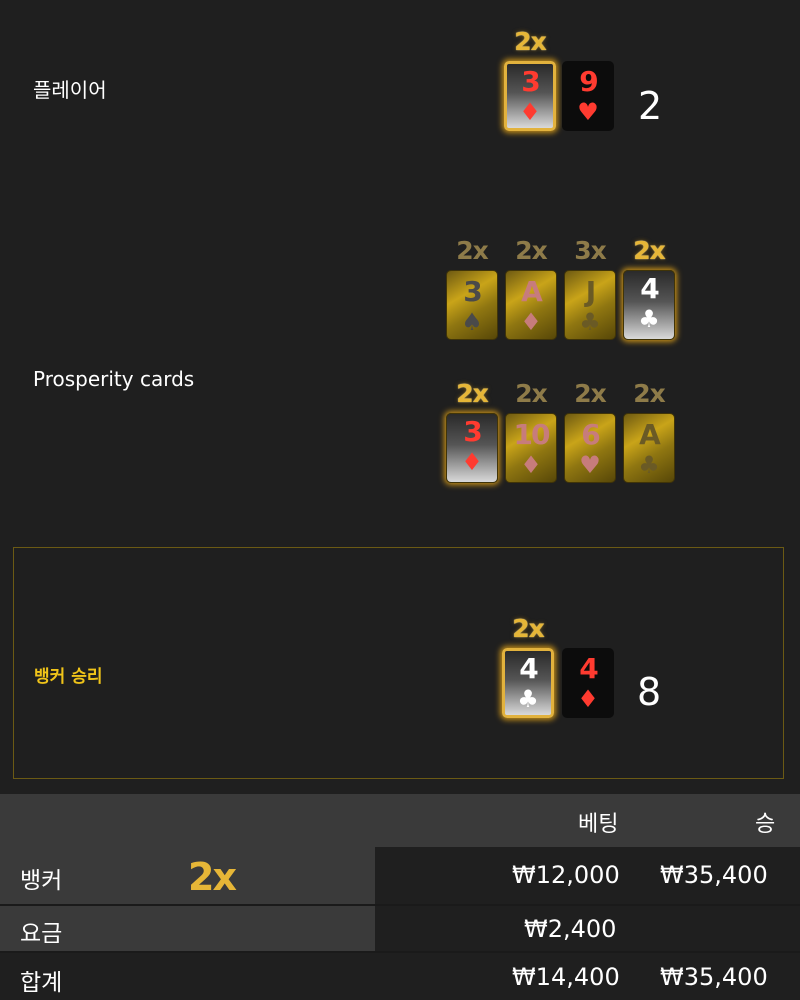 This screenshot has height=1000, width=800. Describe the element at coordinates (400, 875) in the screenshot. I see `table-row: 뱅커 2x ₩12,000 ₩35,400` at that location.